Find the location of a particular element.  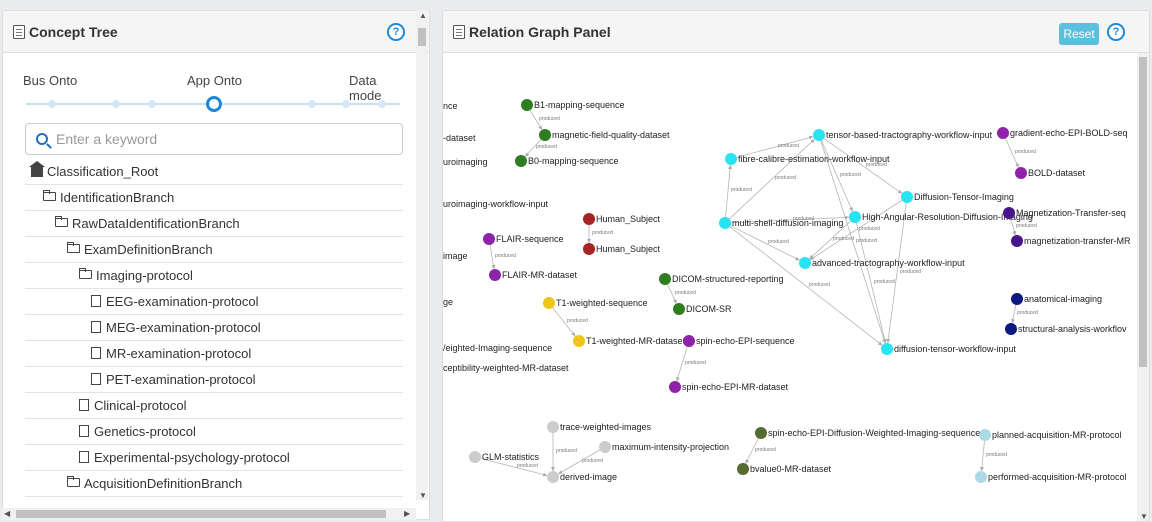

graph-node: GLM-statistics is located at coordinates (504, 457).